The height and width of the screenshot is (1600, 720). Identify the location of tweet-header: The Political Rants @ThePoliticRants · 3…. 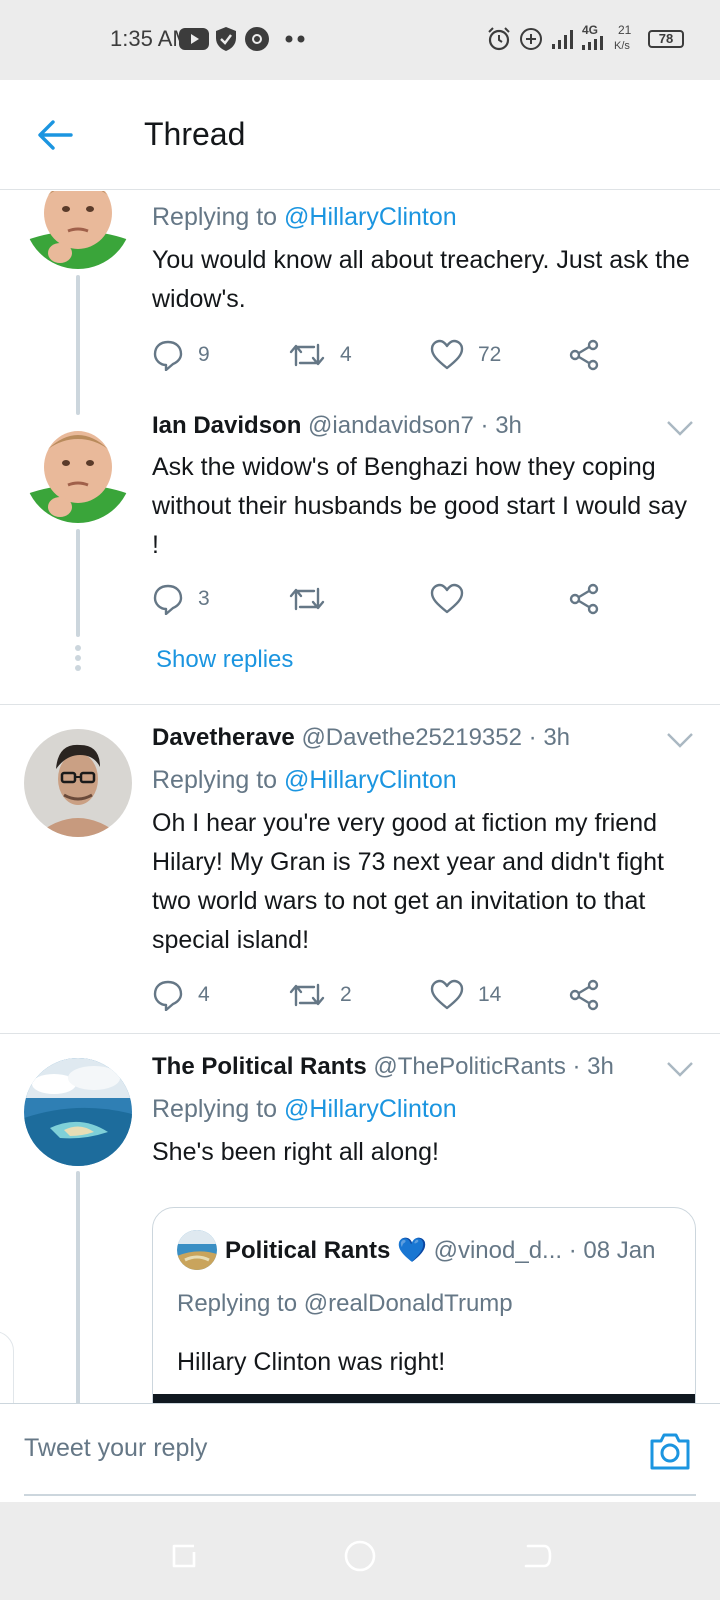
(383, 1067).